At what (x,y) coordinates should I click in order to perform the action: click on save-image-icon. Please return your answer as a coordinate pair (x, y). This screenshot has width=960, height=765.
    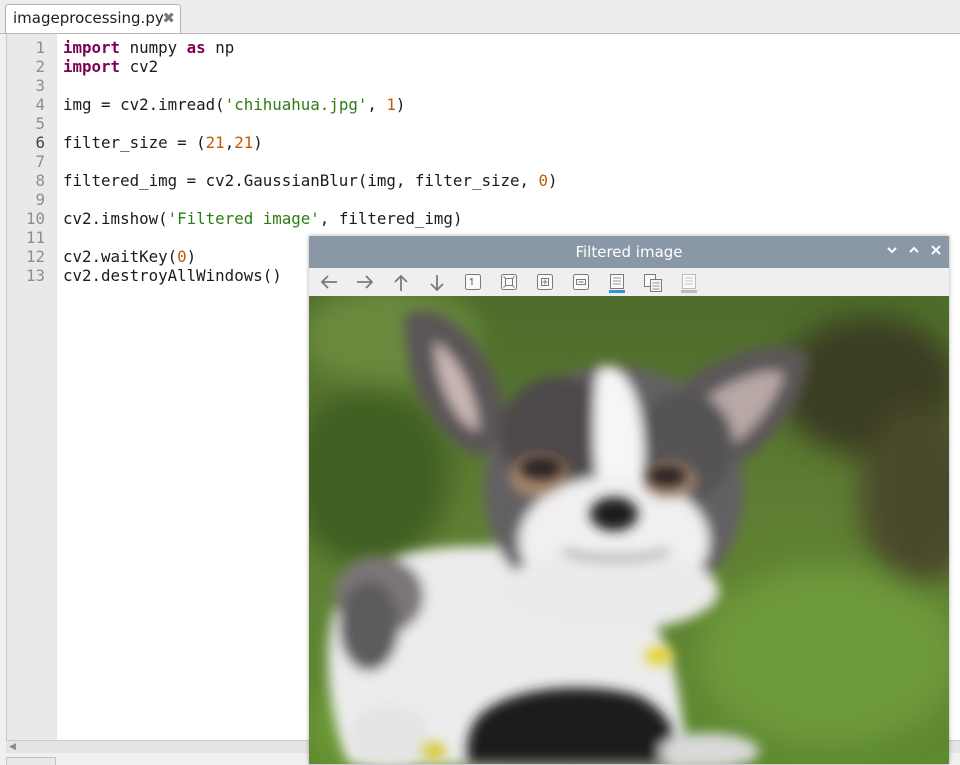
    Looking at the image, I should click on (617, 282).